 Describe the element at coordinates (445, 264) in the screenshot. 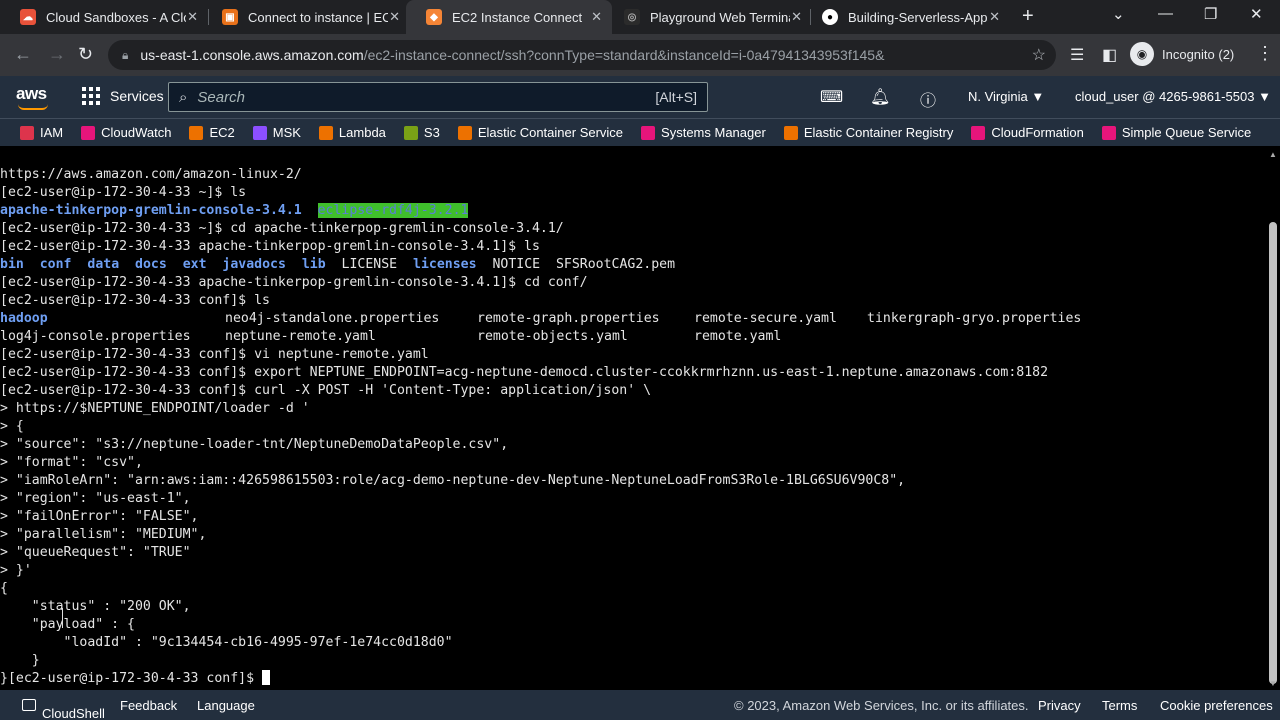

I see `ls-dir-entry: licenses` at that location.